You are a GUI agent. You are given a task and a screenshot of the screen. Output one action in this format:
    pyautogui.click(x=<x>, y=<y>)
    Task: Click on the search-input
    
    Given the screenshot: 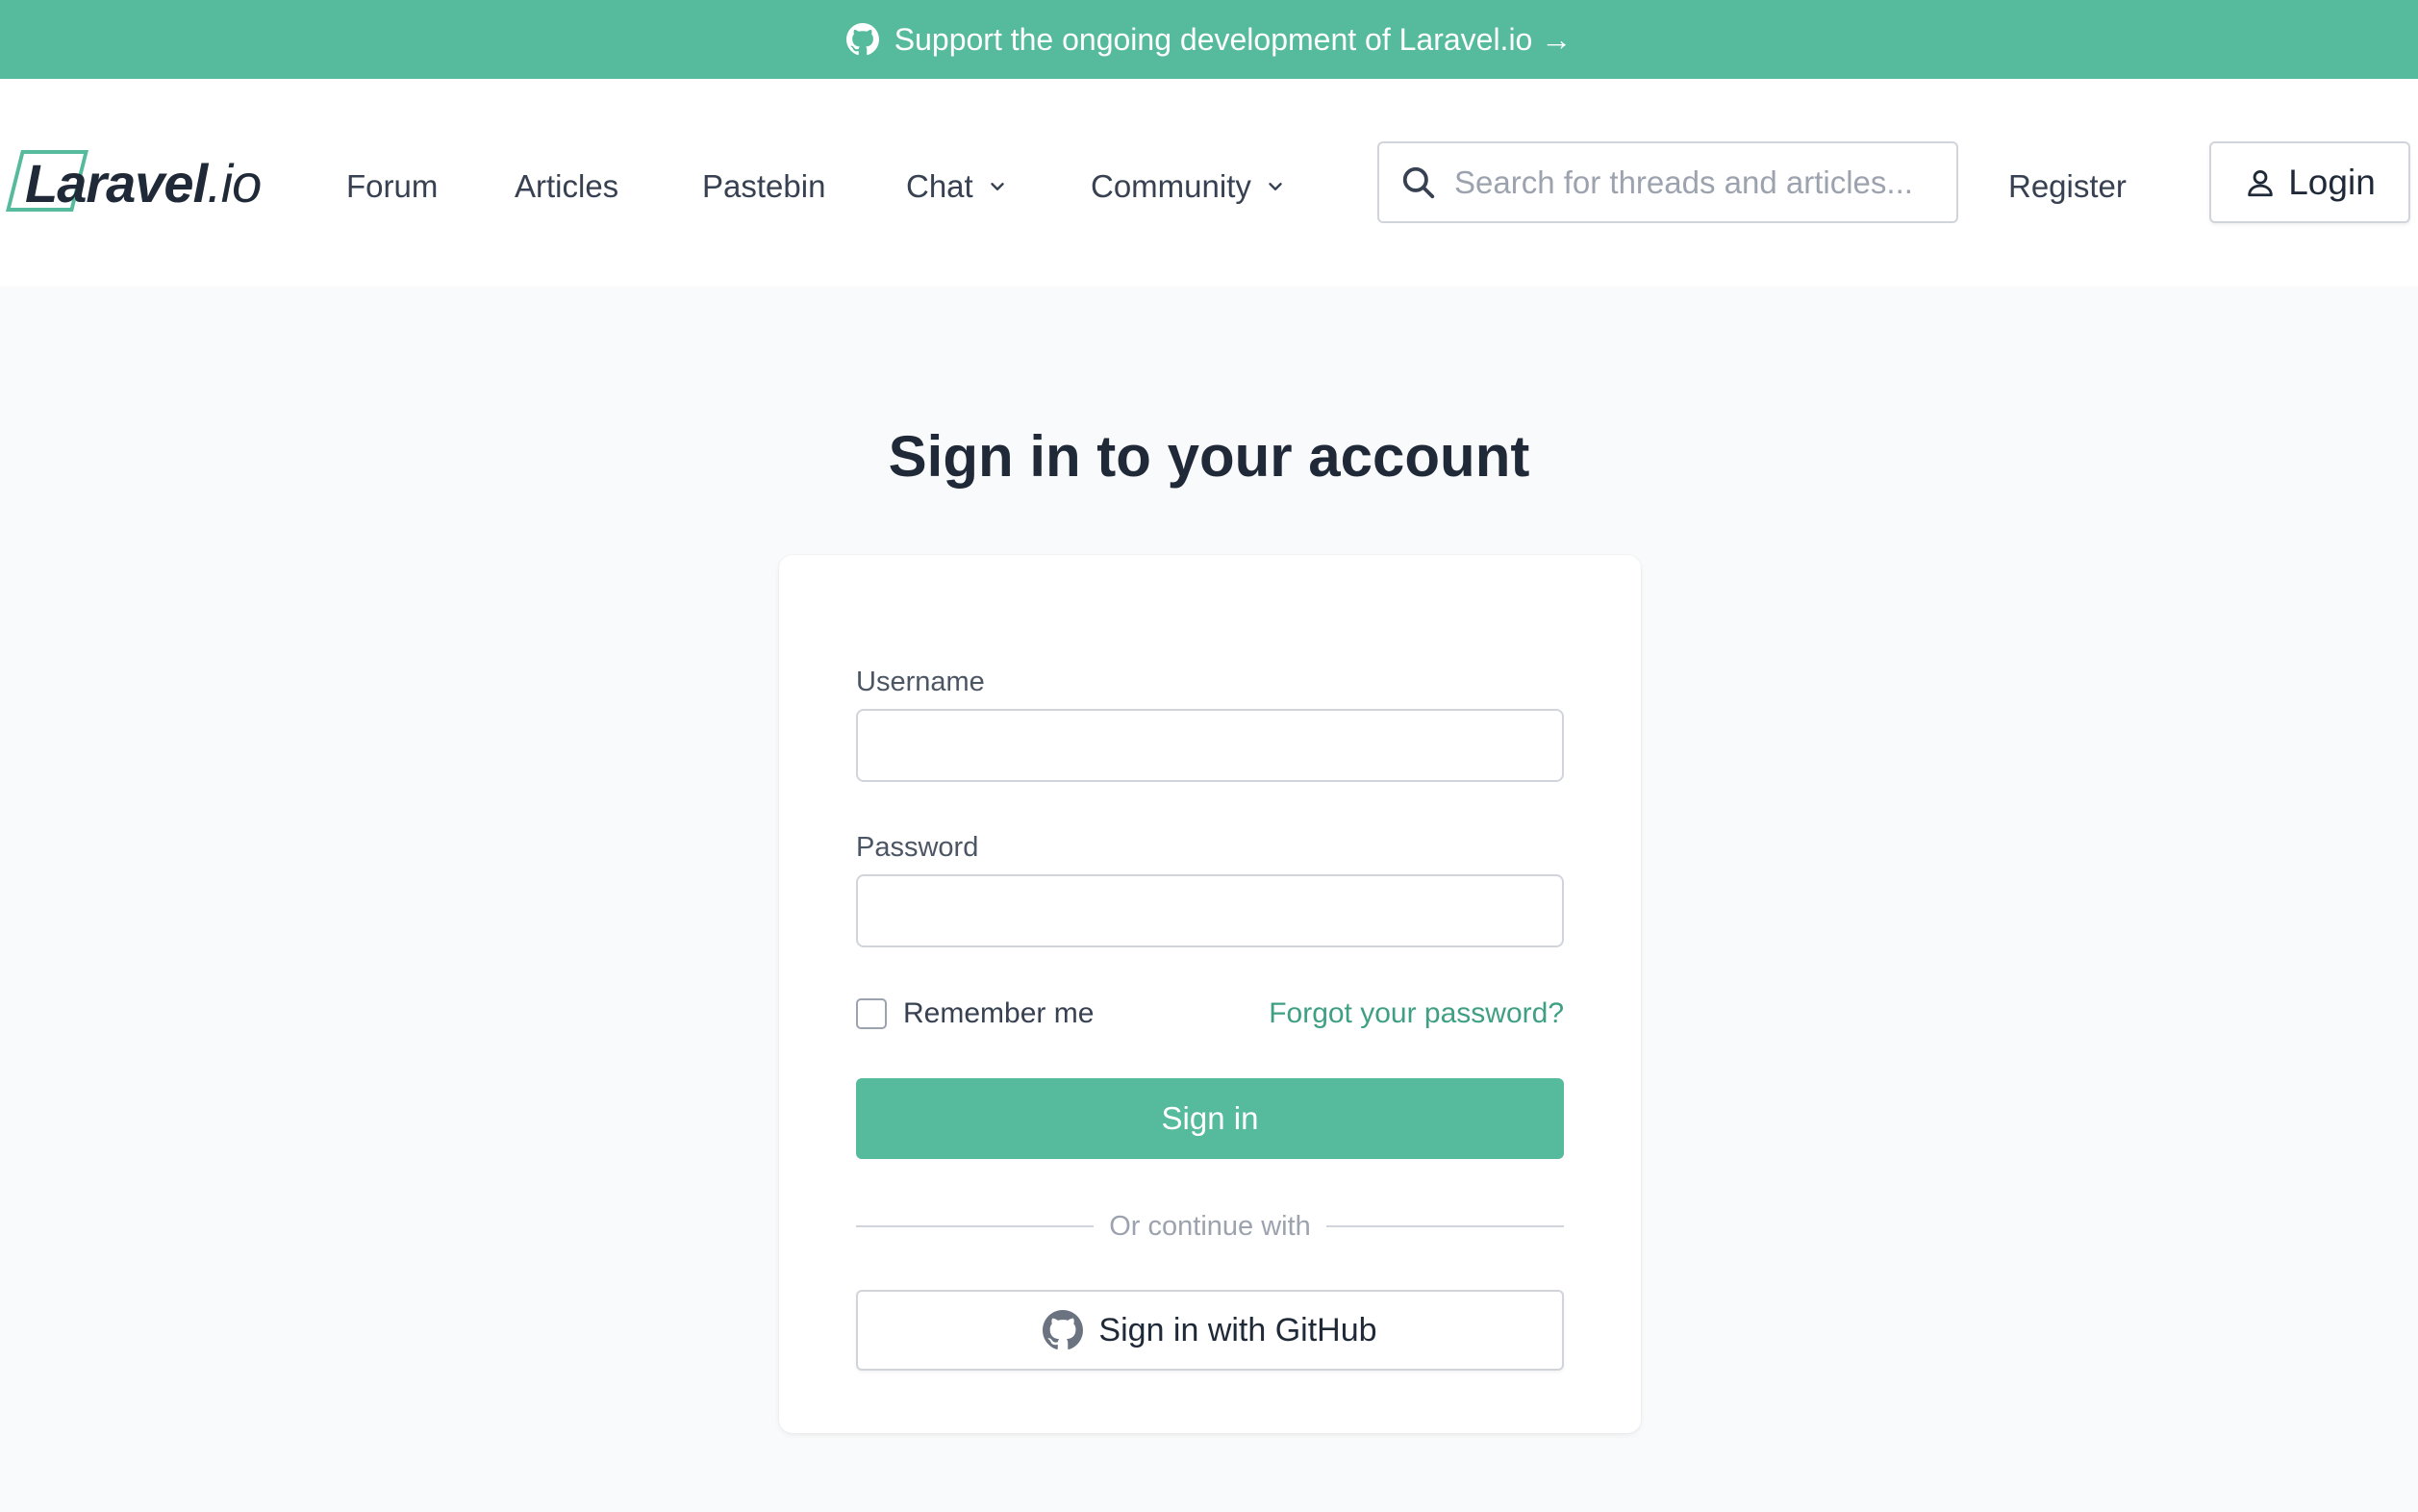 What is the action you would take?
    pyautogui.click(x=1694, y=182)
    